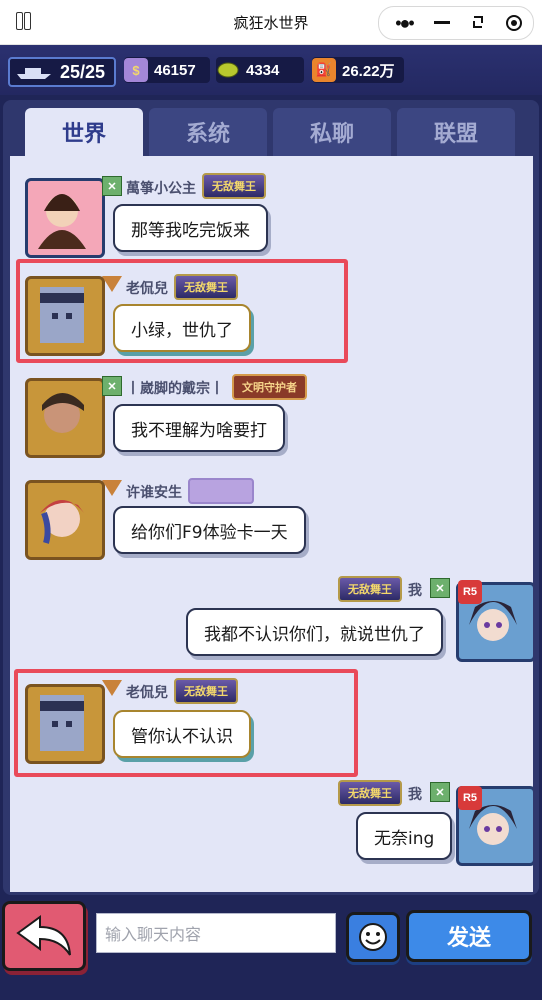 This screenshot has width=542, height=1000. What do you see at coordinates (136, 70) in the screenshot?
I see `coin-icon: $` at bounding box center [136, 70].